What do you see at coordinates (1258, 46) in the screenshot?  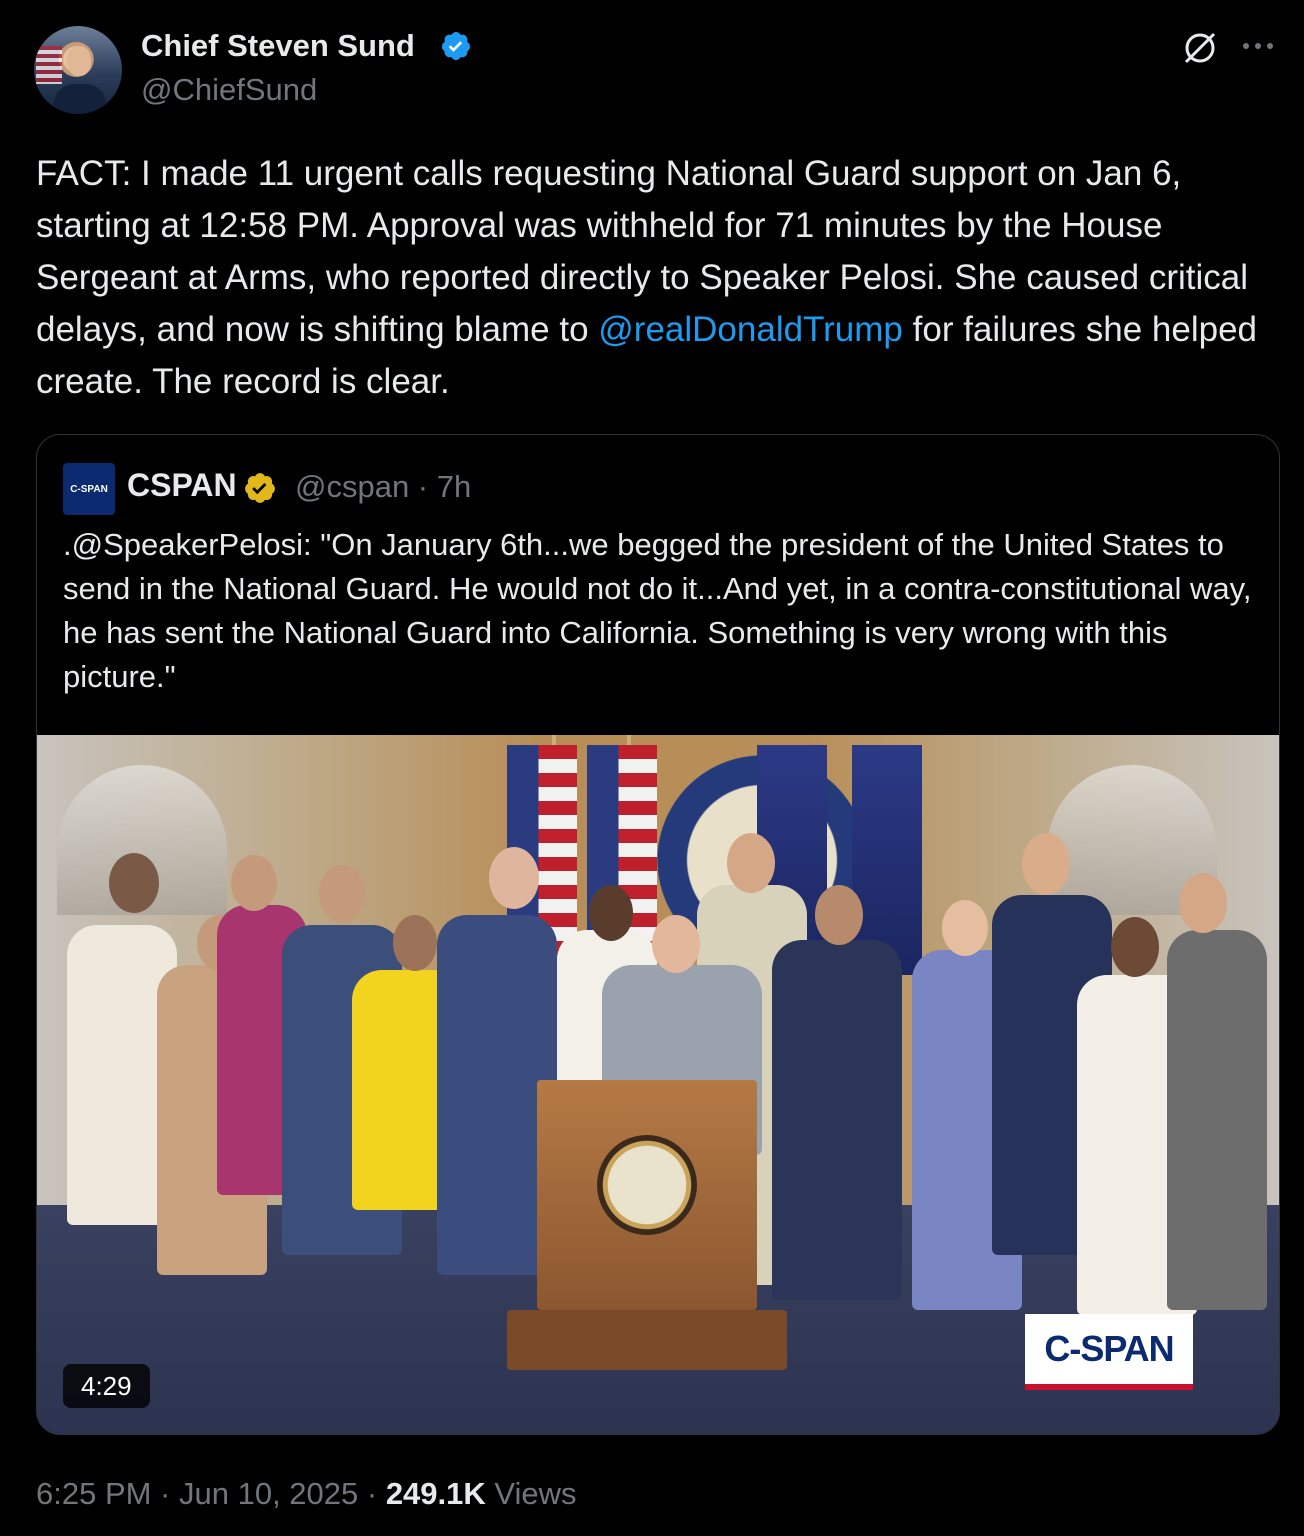 I see `more-options-icon` at bounding box center [1258, 46].